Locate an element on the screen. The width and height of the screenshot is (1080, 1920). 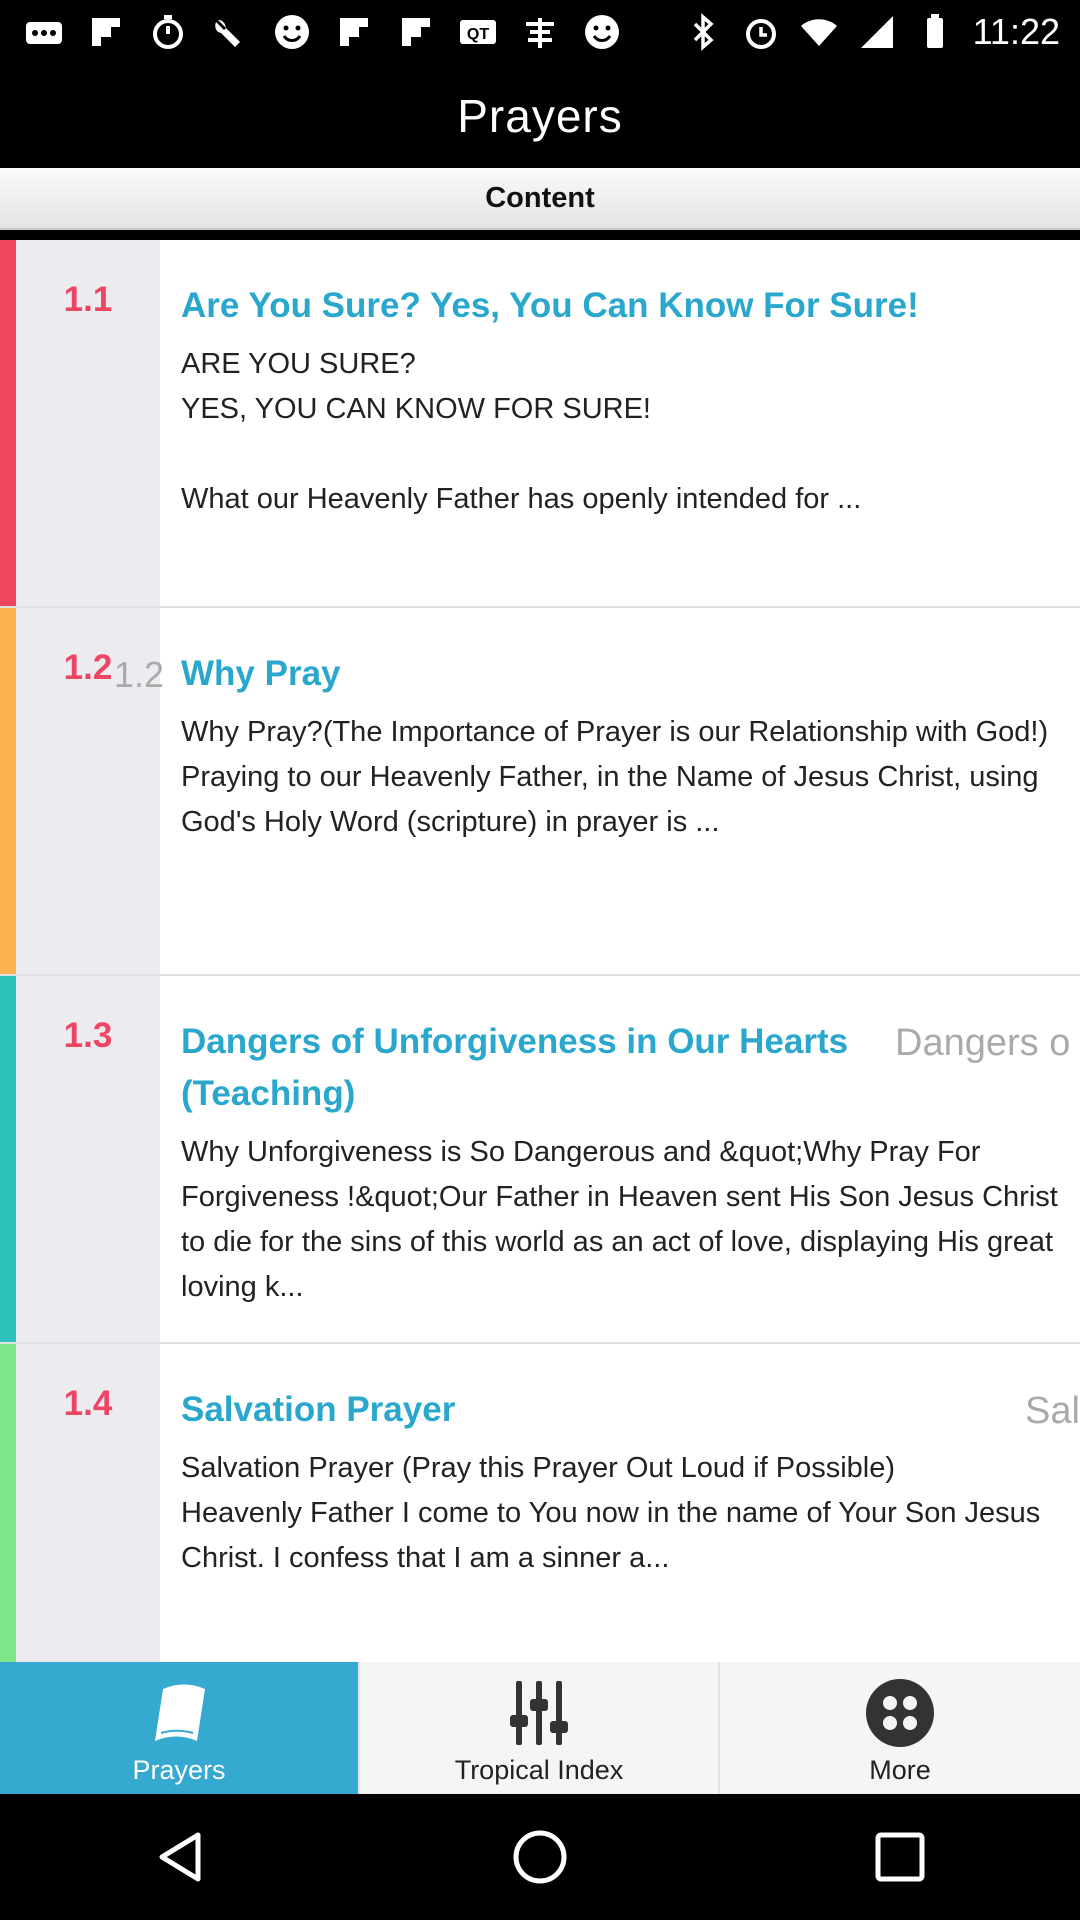
system-nav-bar is located at coordinates (540, 1857).